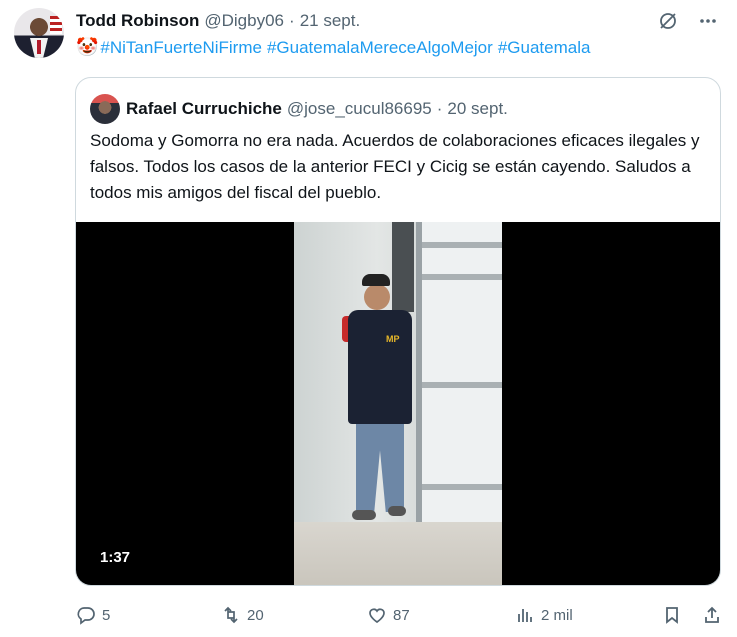  I want to click on hashtag-link: #Guatemala, so click(544, 48).